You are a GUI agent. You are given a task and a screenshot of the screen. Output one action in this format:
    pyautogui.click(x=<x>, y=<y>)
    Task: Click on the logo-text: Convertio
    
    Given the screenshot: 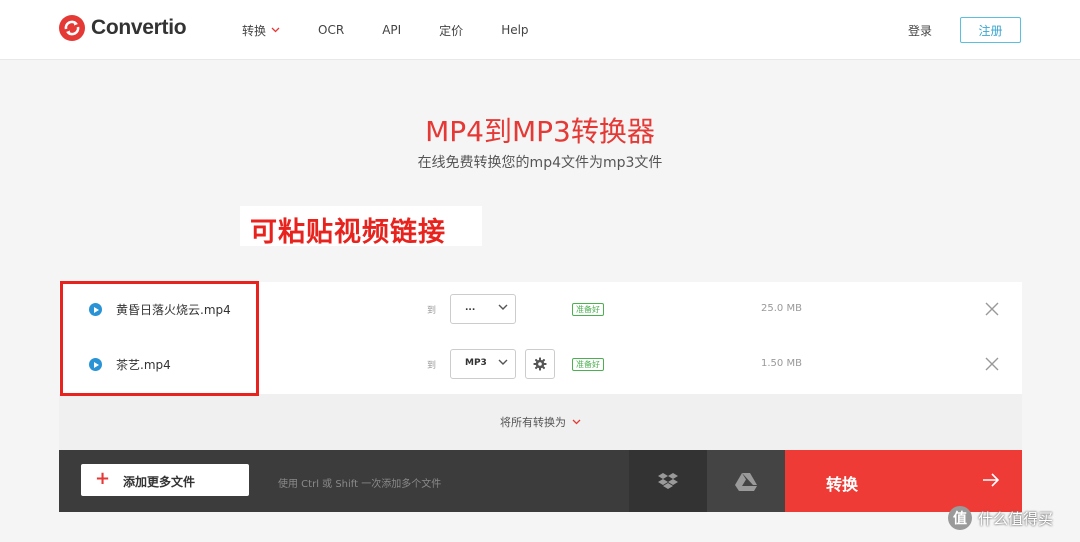 What is the action you would take?
    pyautogui.click(x=139, y=27)
    